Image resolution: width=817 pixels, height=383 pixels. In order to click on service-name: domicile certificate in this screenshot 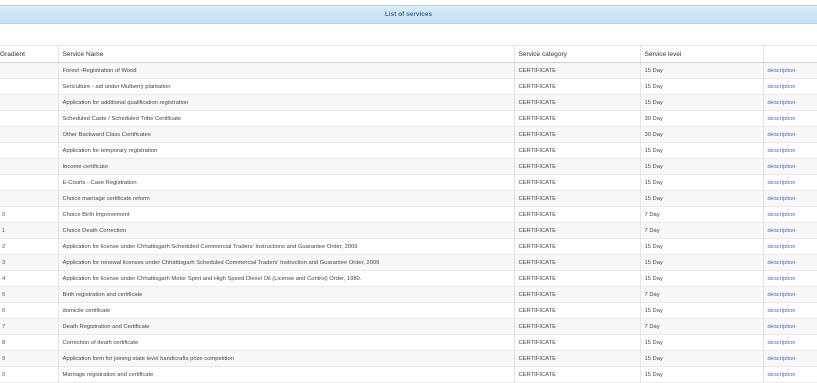, I will do `click(86, 310)`.